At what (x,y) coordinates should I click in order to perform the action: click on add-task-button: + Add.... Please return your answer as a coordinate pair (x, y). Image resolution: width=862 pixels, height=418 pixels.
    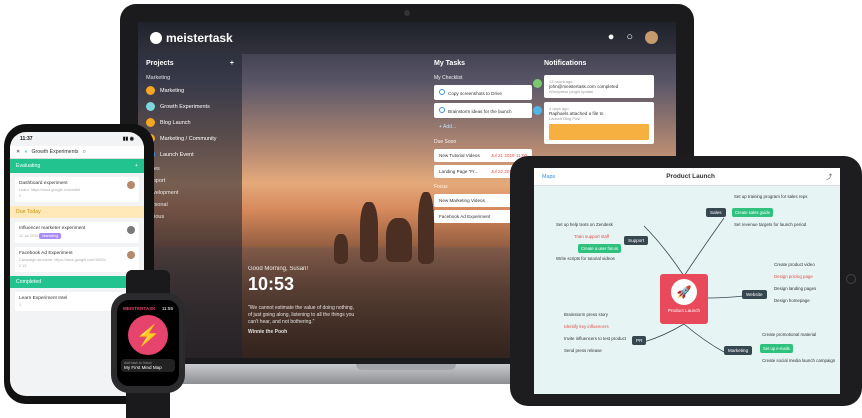
    Looking at the image, I should click on (483, 127).